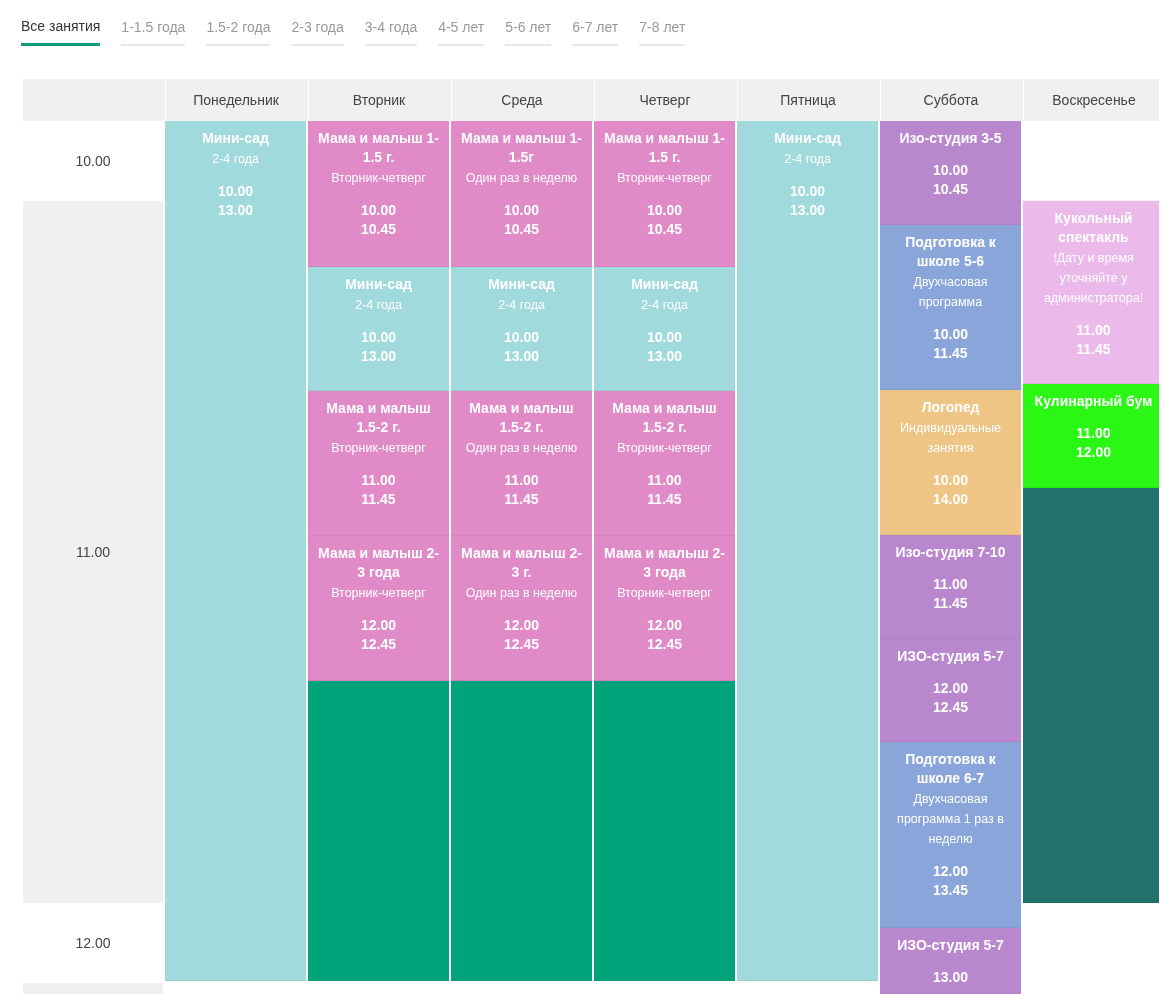  What do you see at coordinates (950, 252) in the screenshot?
I see `class-title: Подготовка к школе 5-6` at bounding box center [950, 252].